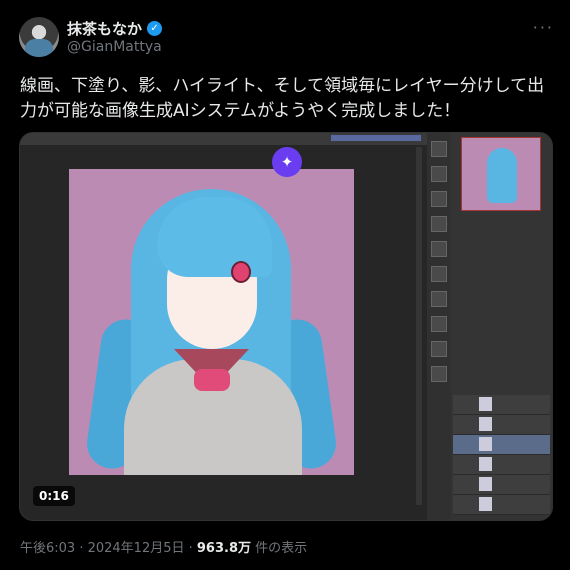 The width and height of the screenshot is (570, 570). What do you see at coordinates (108, 548) in the screenshot?
I see `timestamp: 午後6:03 · 2024年12月5日 ·` at bounding box center [108, 548].